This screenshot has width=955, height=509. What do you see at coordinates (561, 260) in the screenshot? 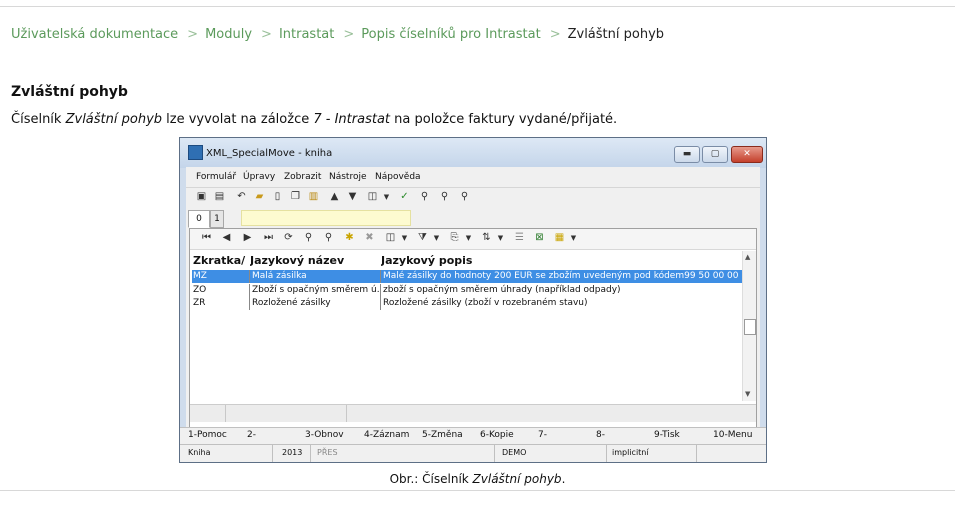
I see `column-header-description: Jazykový popis` at bounding box center [561, 260].